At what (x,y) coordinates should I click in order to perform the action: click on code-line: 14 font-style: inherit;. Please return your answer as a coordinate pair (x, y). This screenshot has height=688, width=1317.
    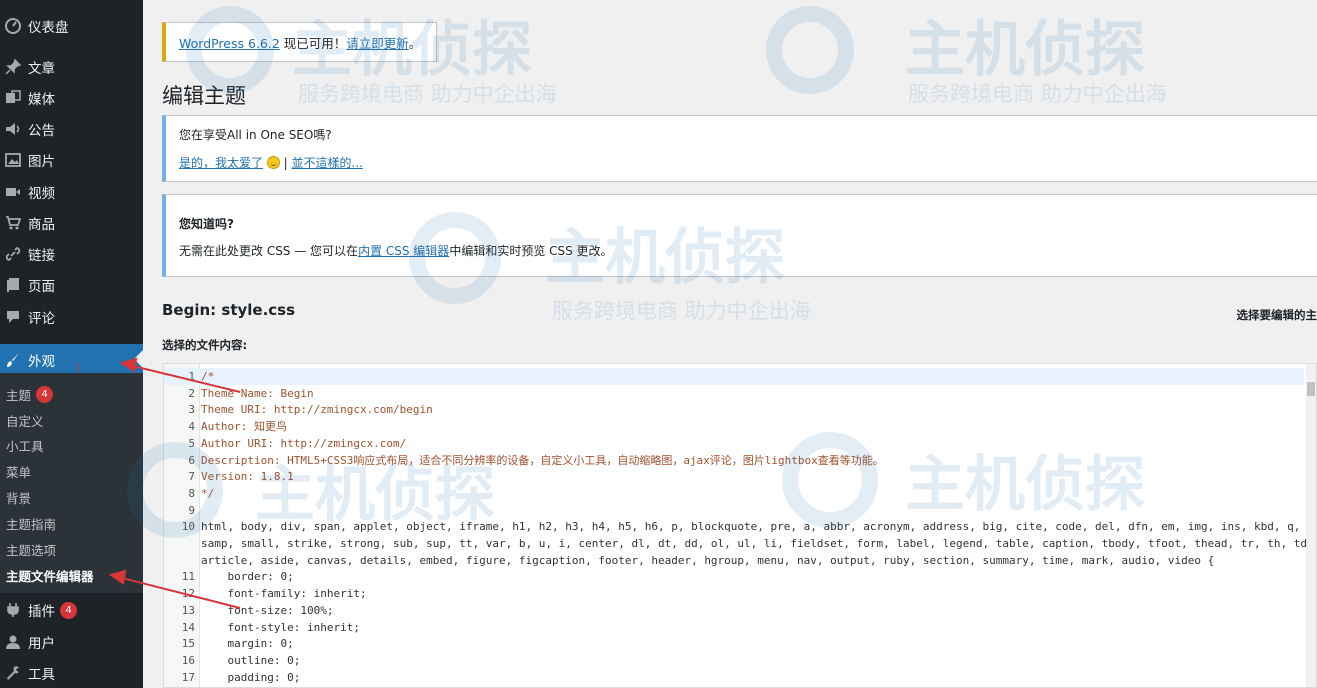
    Looking at the image, I should click on (734, 627).